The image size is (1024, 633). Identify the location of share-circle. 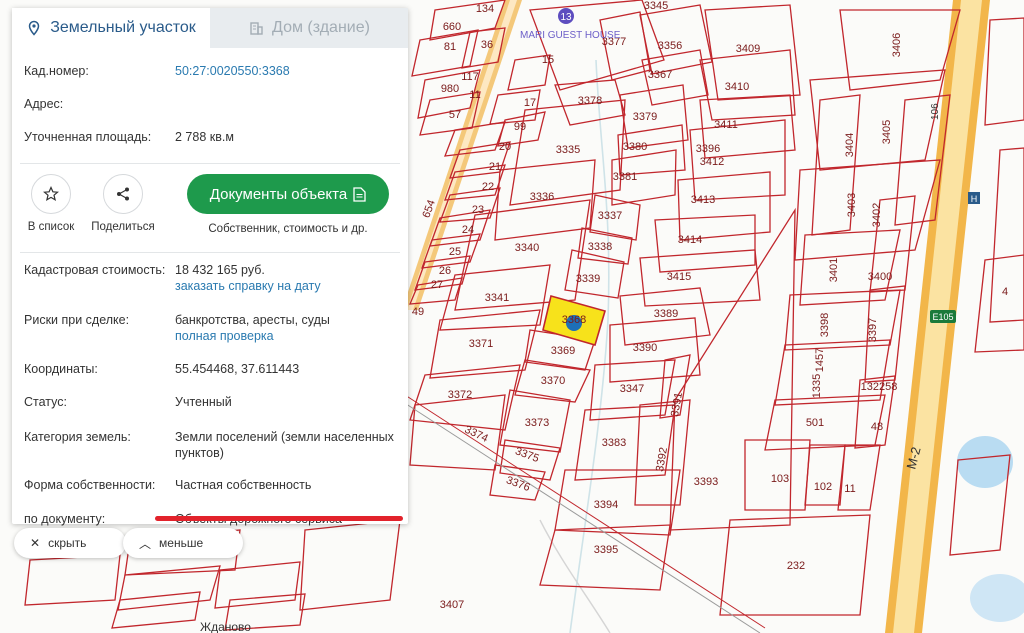
(123, 194).